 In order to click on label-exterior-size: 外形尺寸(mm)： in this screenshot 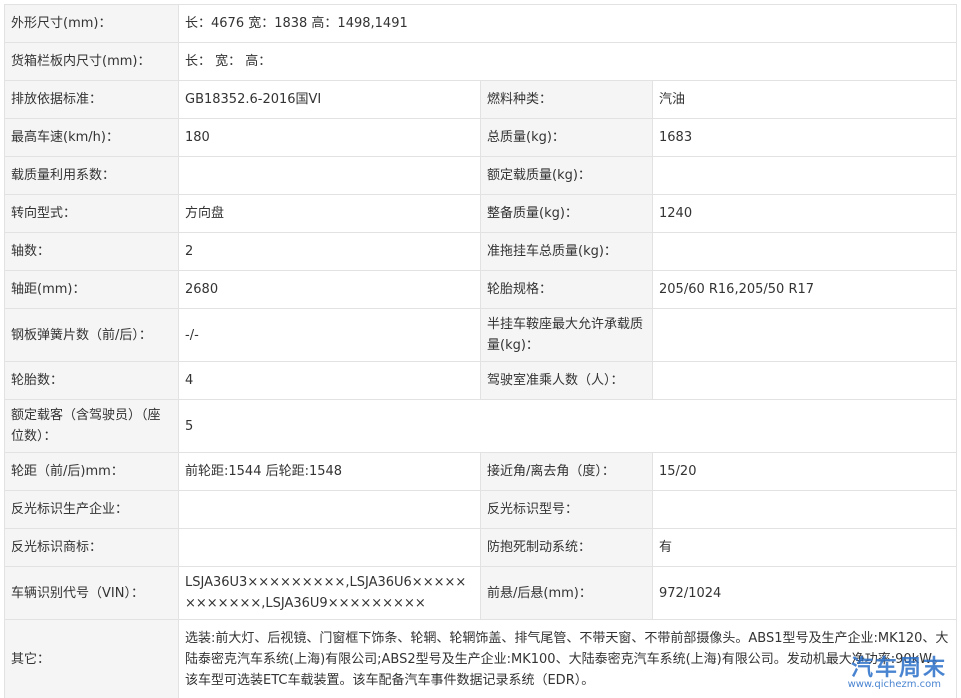, I will do `click(91, 23)`.